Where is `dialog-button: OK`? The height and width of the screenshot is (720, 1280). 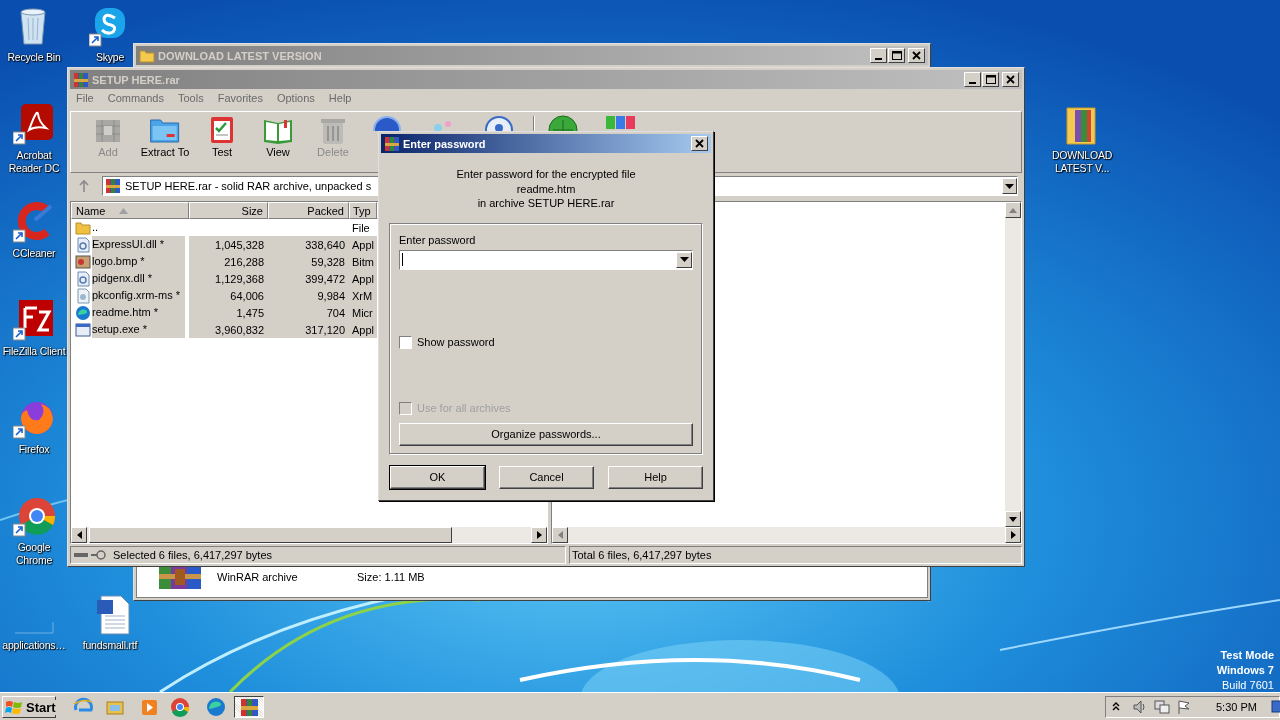 dialog-button: OK is located at coordinates (437, 477).